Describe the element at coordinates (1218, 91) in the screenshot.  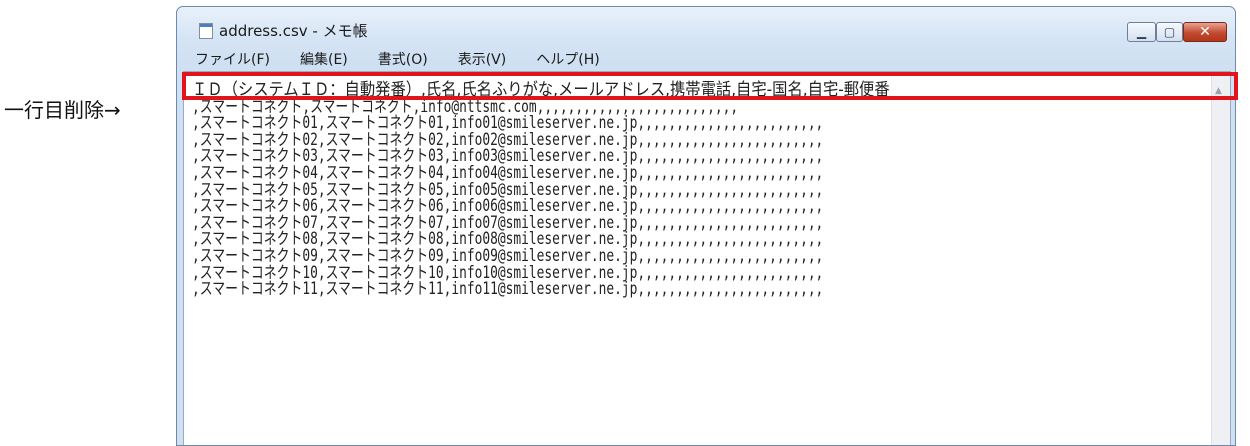
I see `scroll-up-arrow-icon: ▲` at that location.